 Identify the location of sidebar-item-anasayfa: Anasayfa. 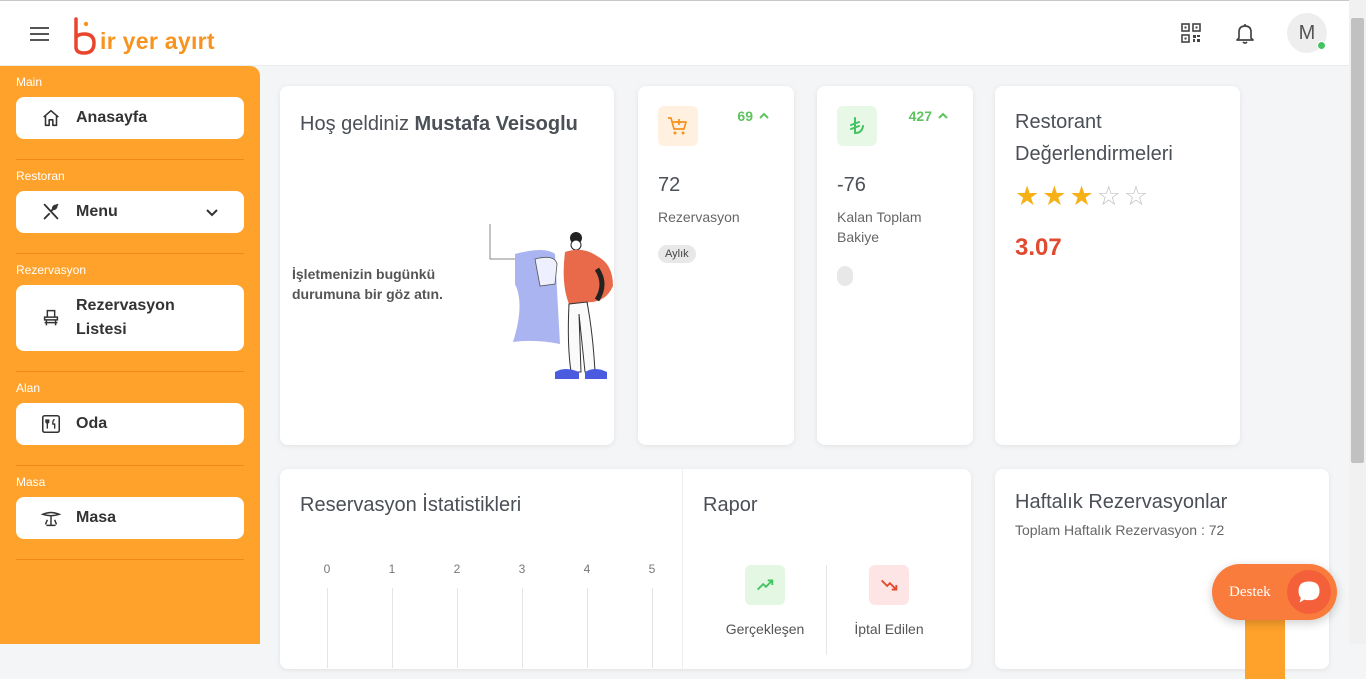
(130, 118).